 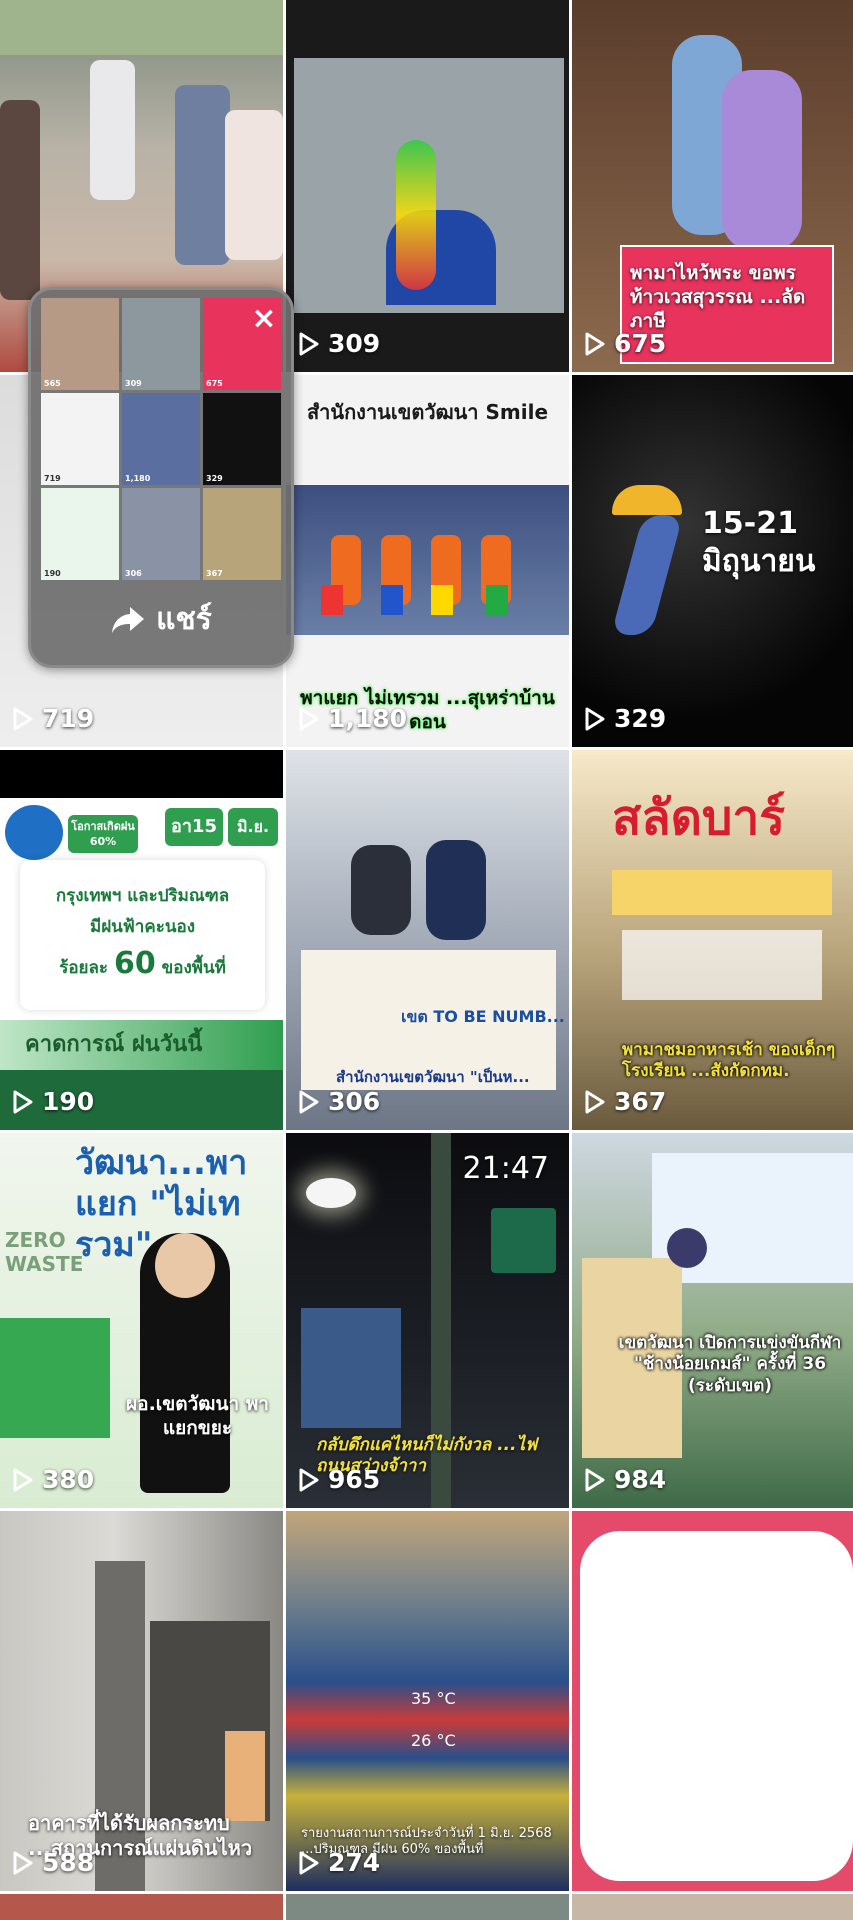 I want to click on forecast-line-3: ร้อยละ, so click(x=84, y=968).